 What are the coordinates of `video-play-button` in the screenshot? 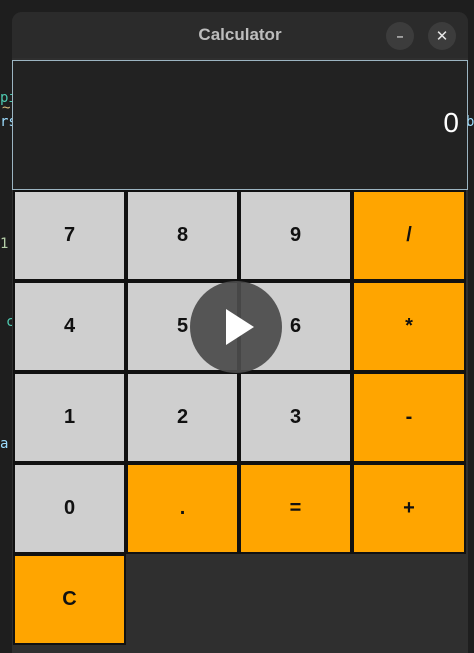 It's located at (236, 327).